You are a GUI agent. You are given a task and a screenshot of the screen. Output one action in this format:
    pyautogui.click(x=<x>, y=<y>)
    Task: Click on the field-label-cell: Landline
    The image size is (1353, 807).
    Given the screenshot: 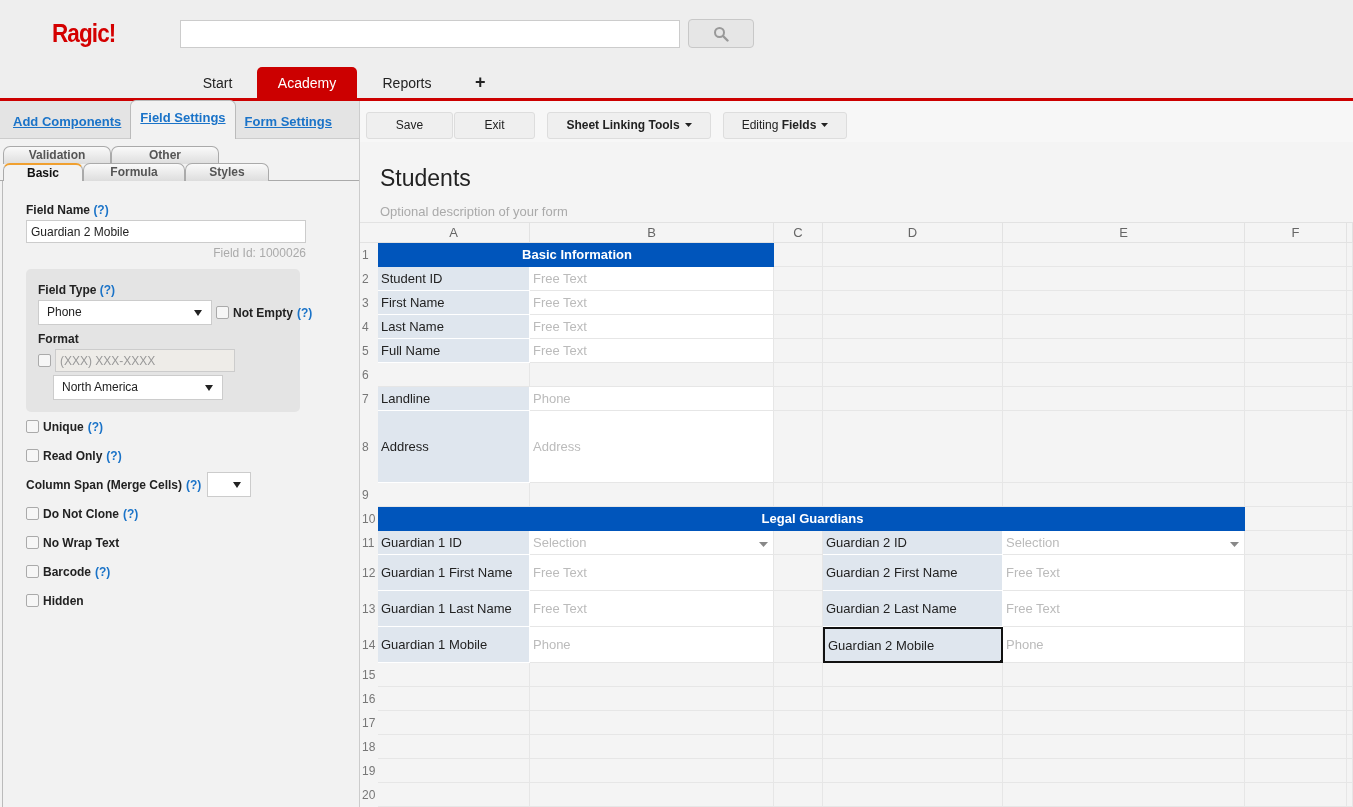 What is the action you would take?
    pyautogui.click(x=454, y=399)
    